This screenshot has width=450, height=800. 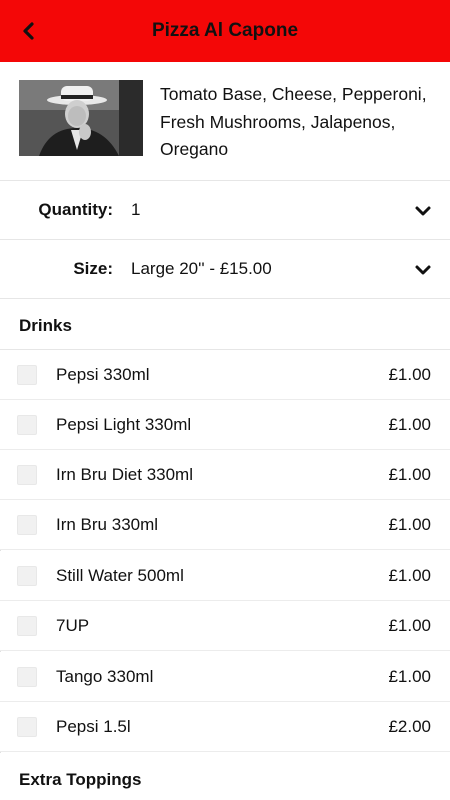 I want to click on size-select: Size: Large 20'' - £15.00, so click(x=225, y=269).